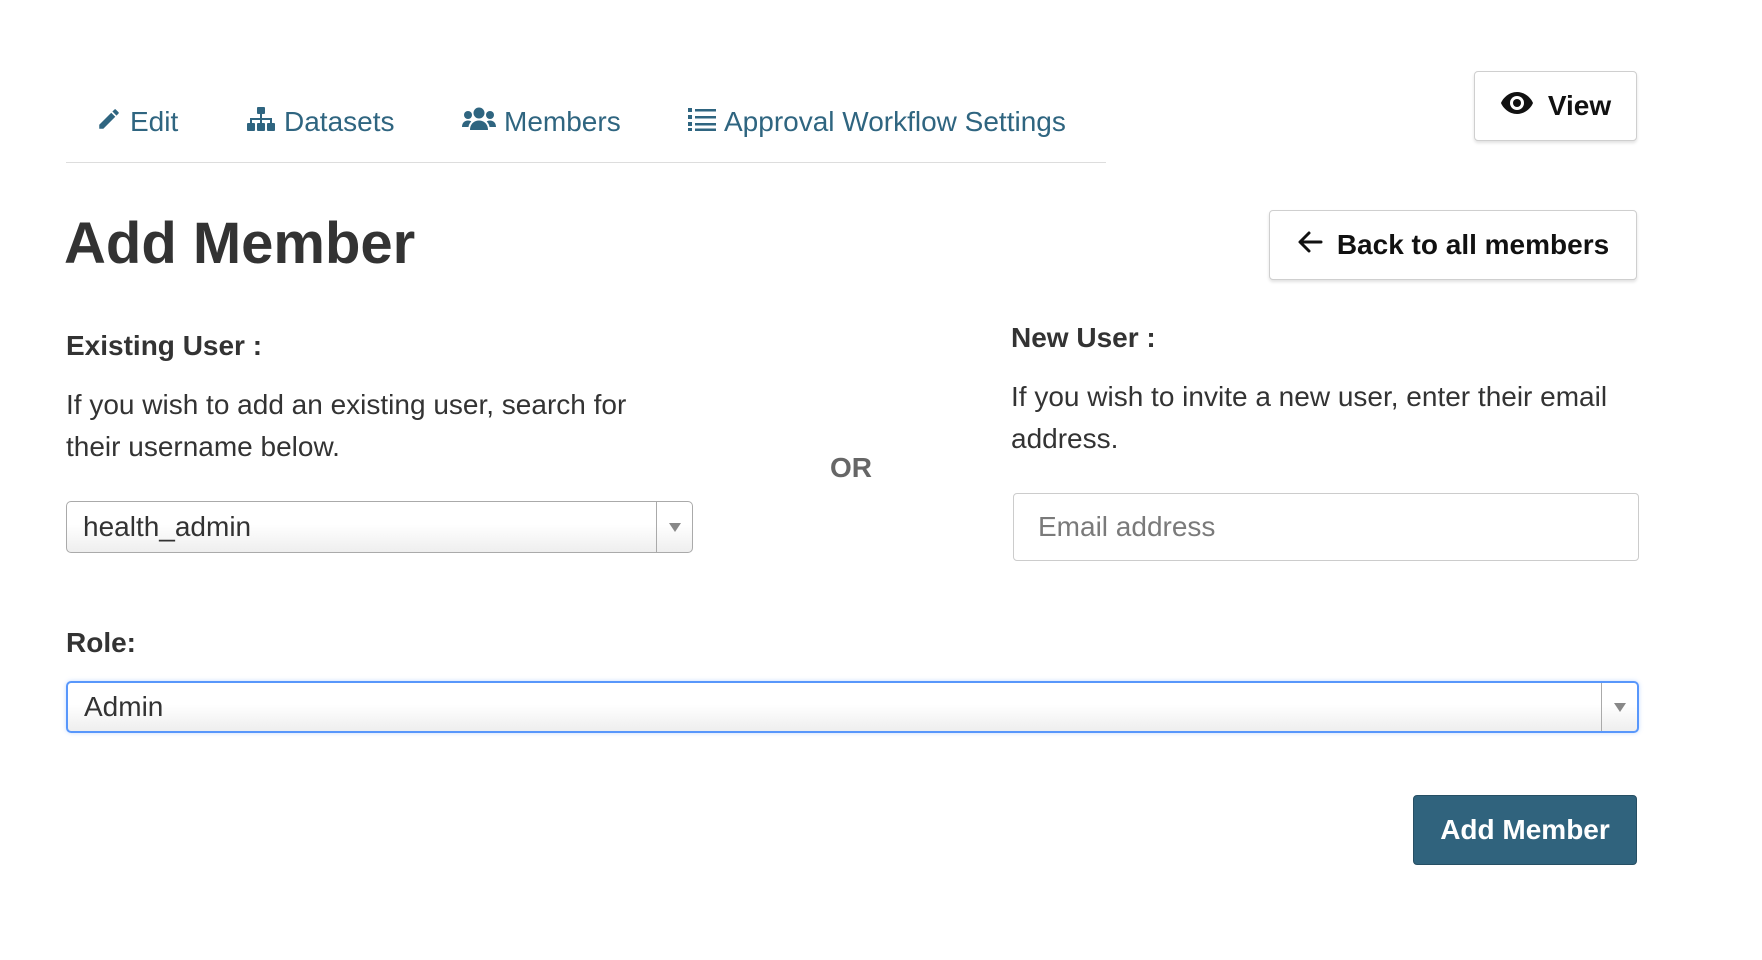  I want to click on role-select-value: Admin, so click(124, 706).